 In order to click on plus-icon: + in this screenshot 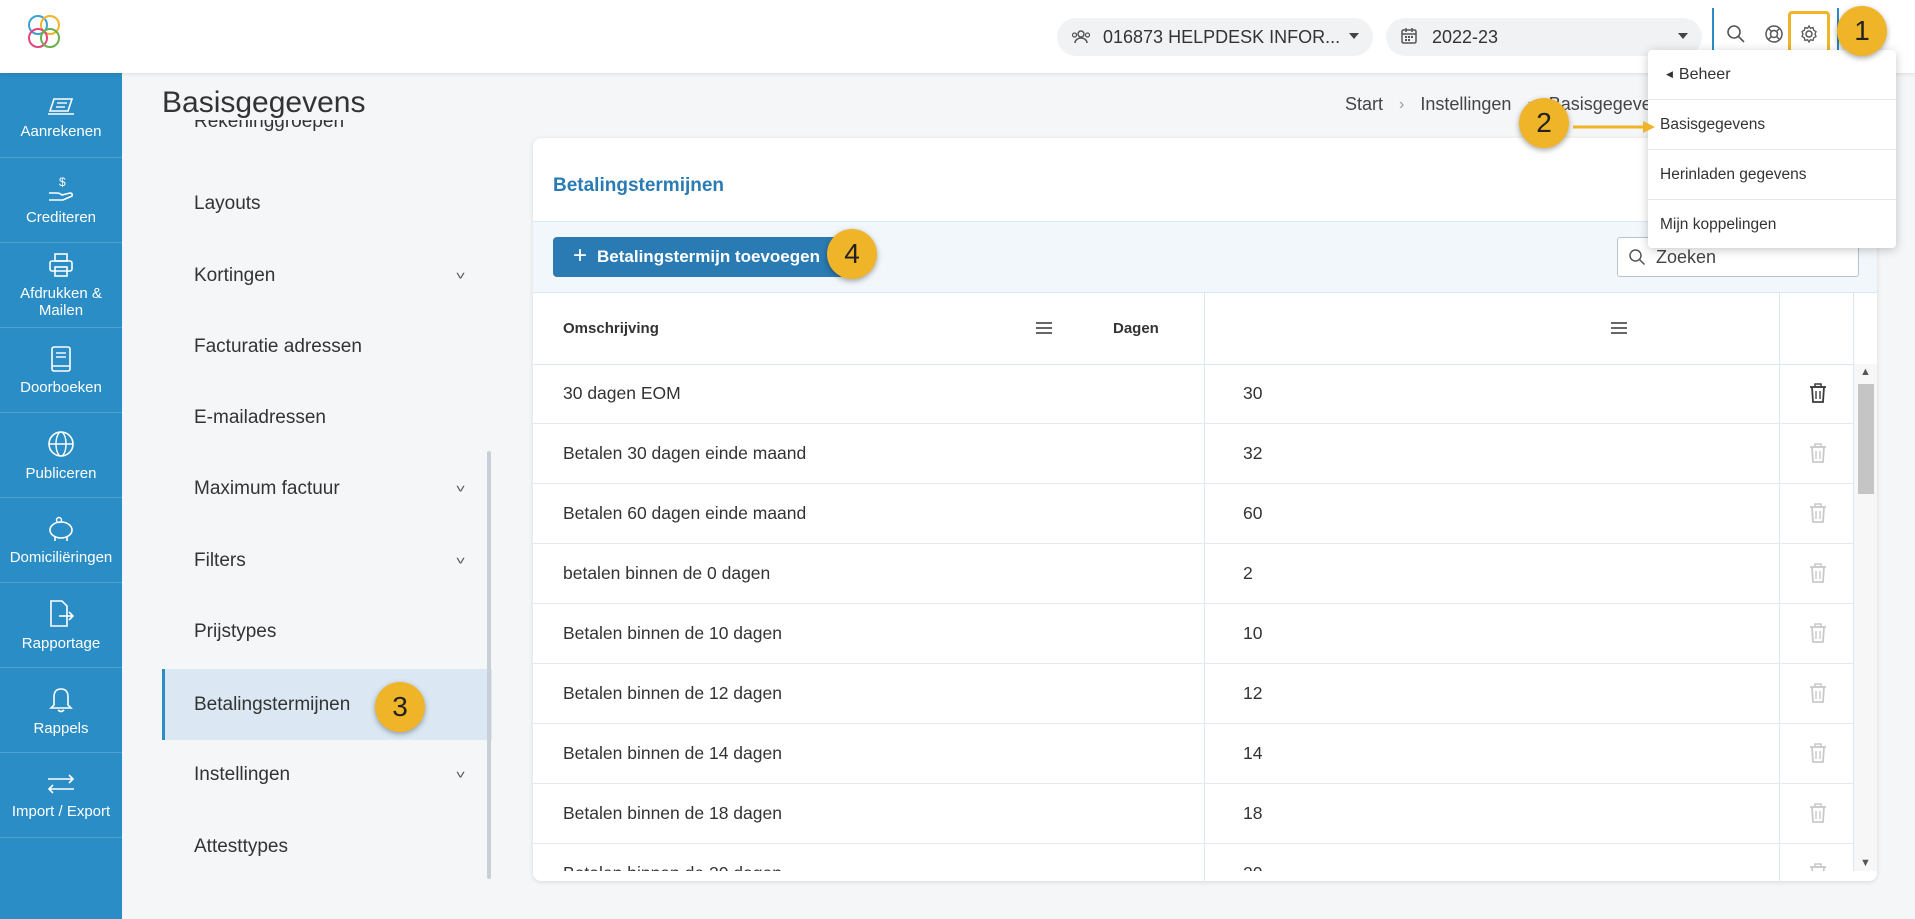, I will do `click(580, 255)`.